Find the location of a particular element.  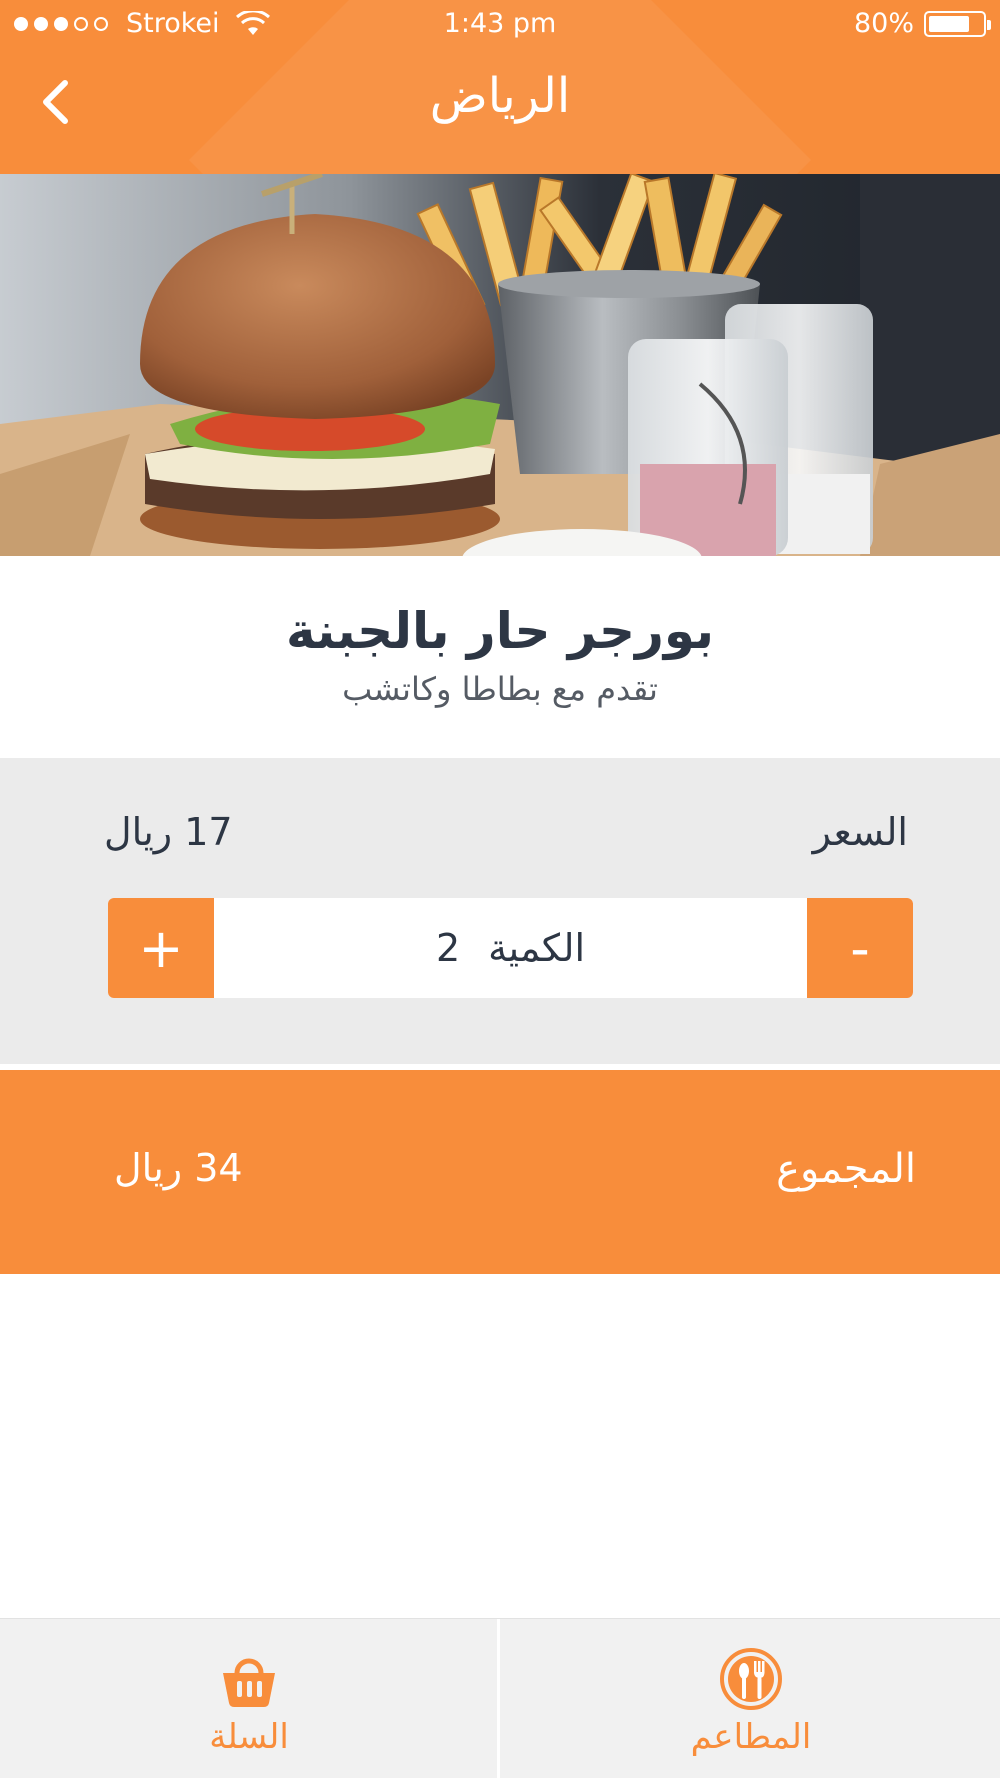

quantity-label: الكمية is located at coordinates (537, 948).